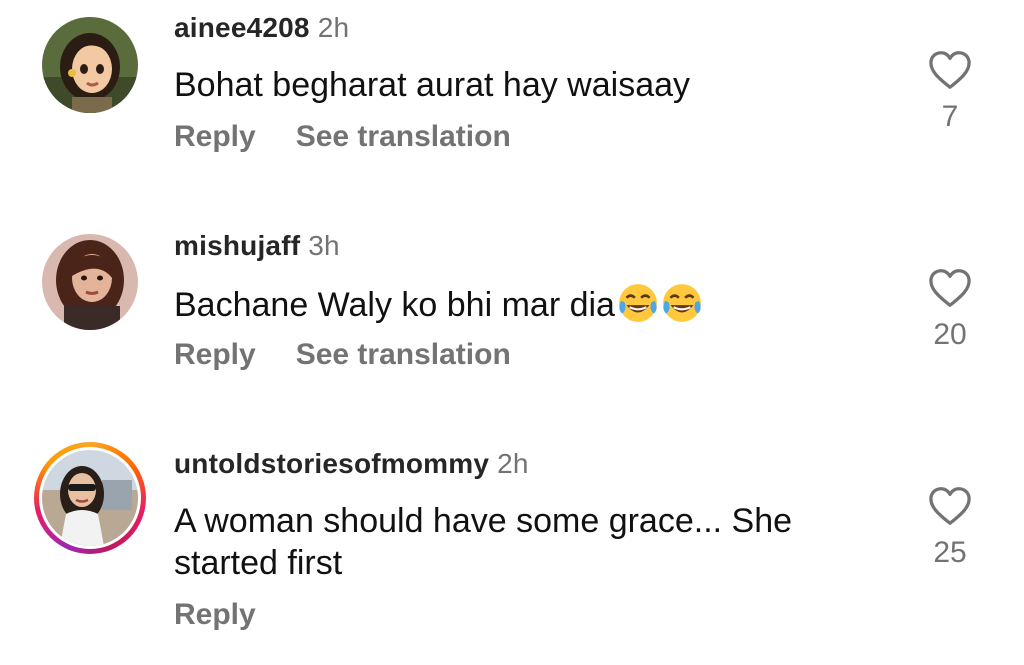 The image size is (1024, 665). What do you see at coordinates (950, 528) in the screenshot?
I see `like-group: 25` at bounding box center [950, 528].